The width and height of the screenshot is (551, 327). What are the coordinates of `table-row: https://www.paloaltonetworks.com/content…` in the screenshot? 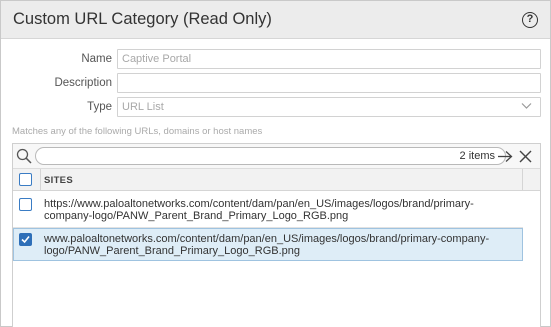 It's located at (268, 210).